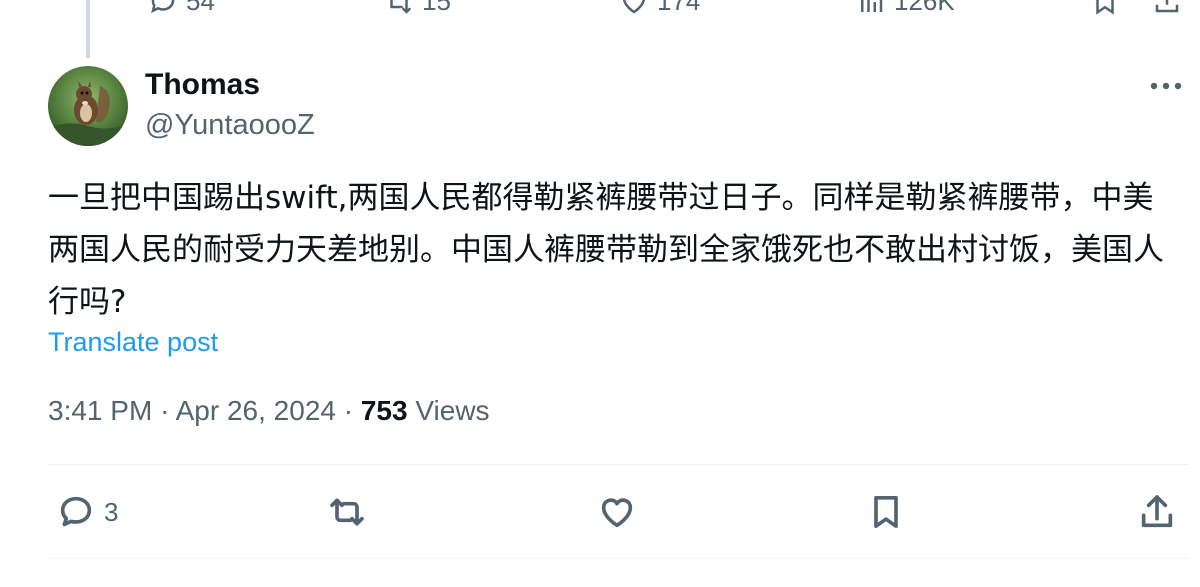  I want to click on post-time: 3:41 PM, so click(100, 410).